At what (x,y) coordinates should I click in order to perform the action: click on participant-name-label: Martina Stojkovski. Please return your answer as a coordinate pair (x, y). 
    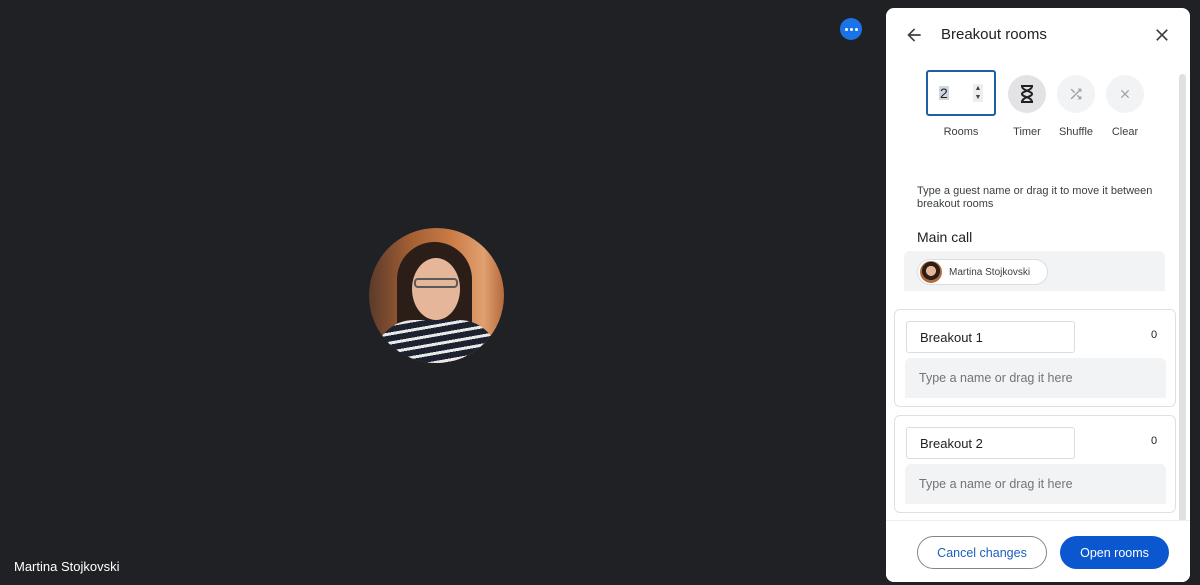
    Looking at the image, I should click on (67, 566).